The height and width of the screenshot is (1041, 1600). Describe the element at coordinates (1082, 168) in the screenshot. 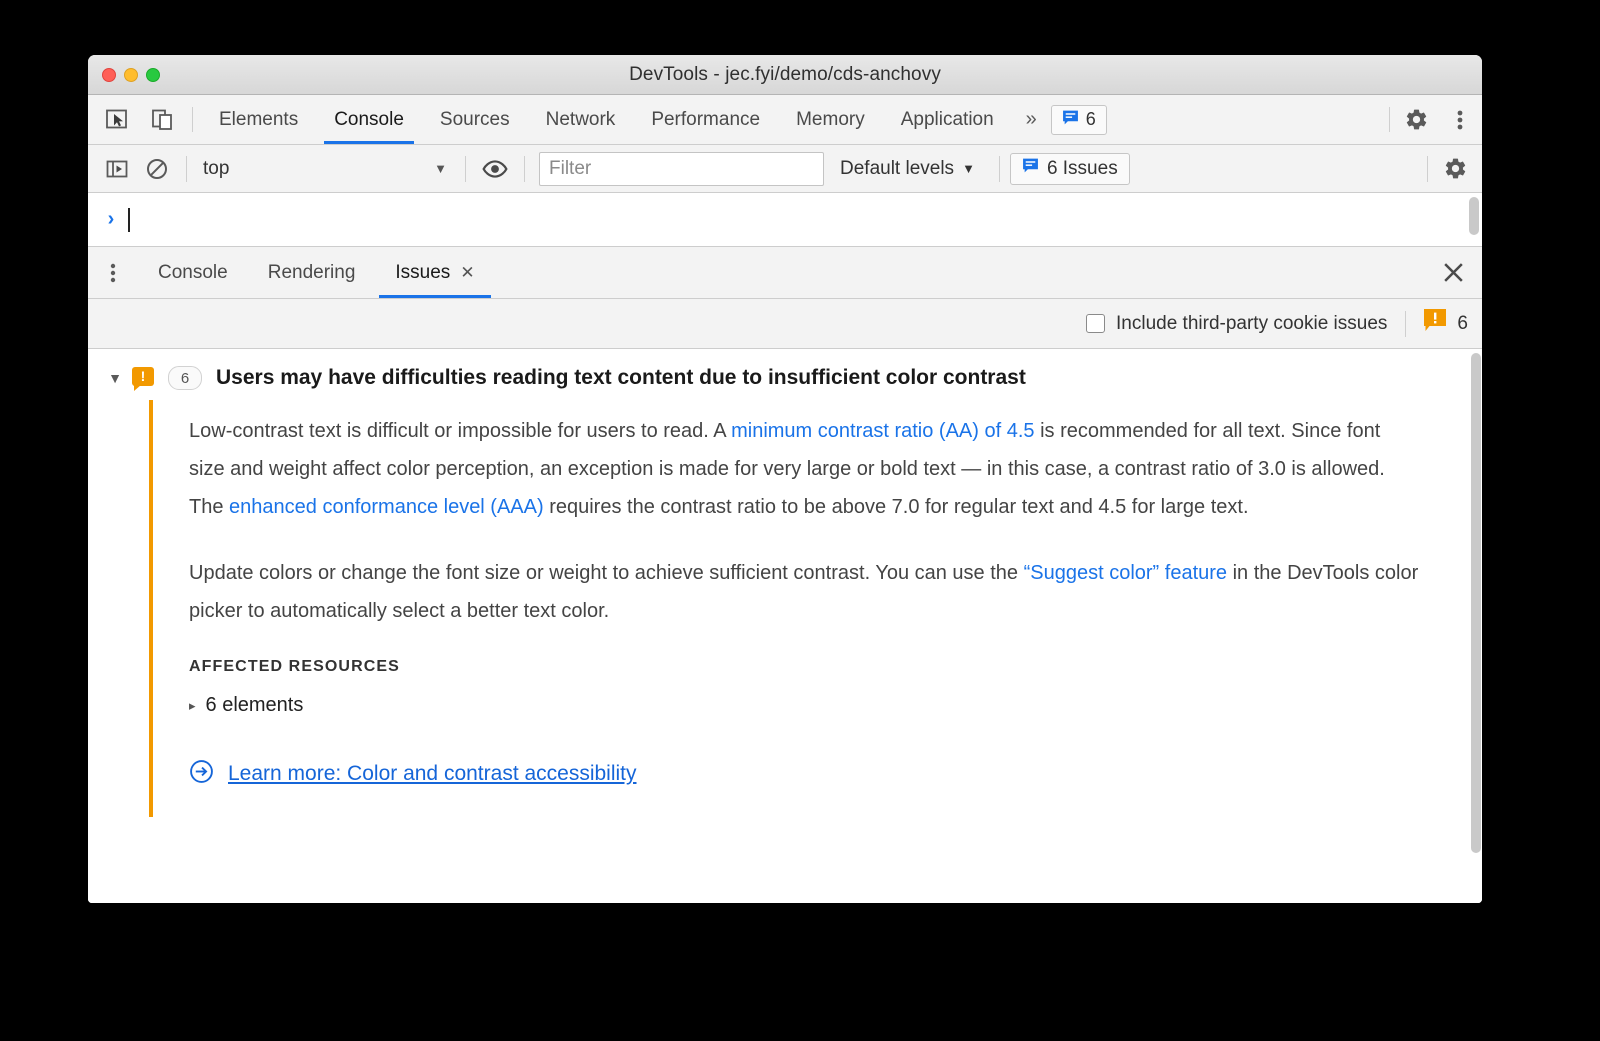

I see `issues-button-label: 6 Issues` at that location.